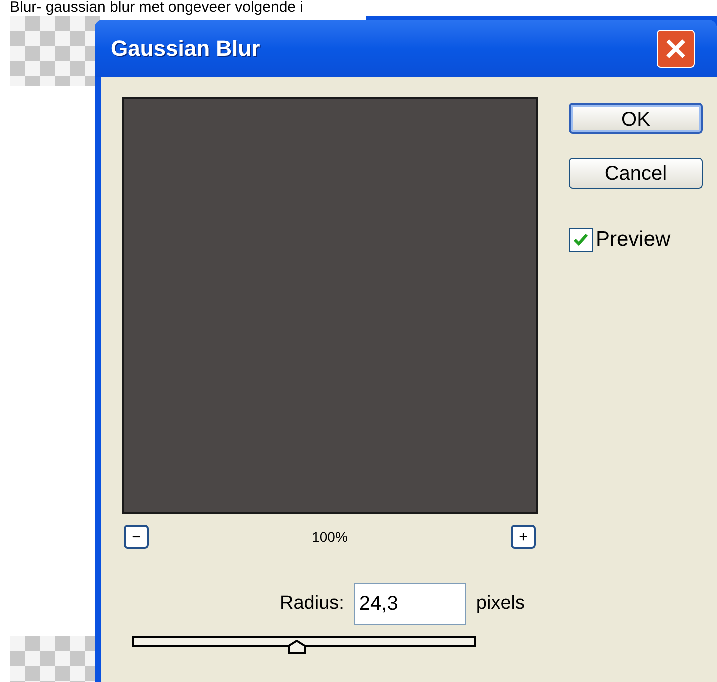  Describe the element at coordinates (410, 604) in the screenshot. I see `radius-field: 24,3` at that location.